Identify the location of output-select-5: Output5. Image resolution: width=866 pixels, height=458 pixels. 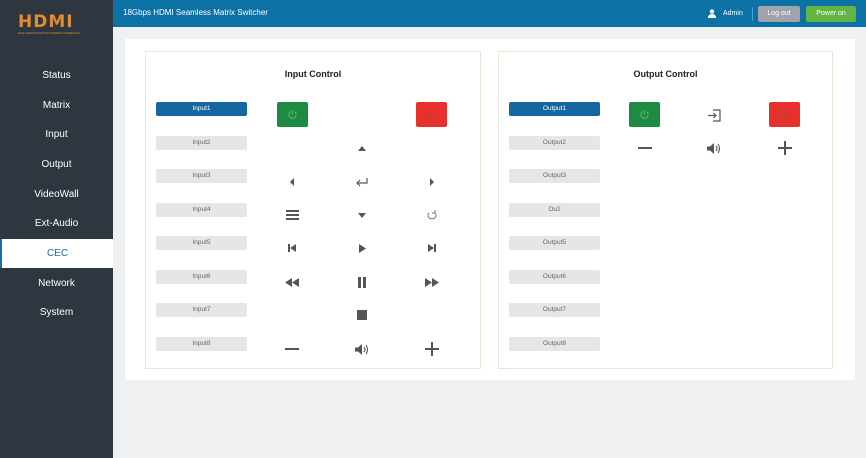
(554, 243).